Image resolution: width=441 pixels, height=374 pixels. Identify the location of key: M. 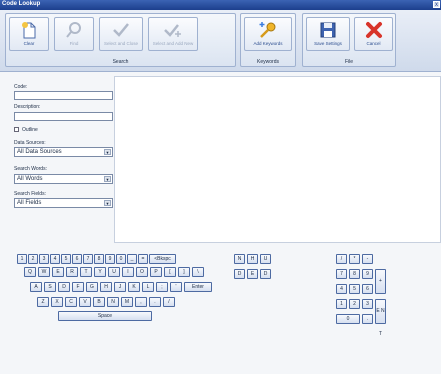
(127, 302).